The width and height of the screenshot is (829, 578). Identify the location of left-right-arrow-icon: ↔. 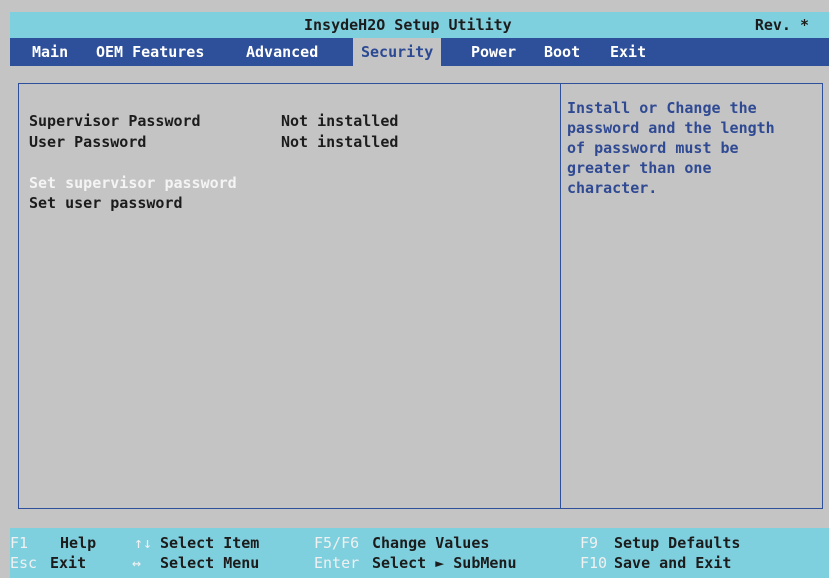
(137, 563).